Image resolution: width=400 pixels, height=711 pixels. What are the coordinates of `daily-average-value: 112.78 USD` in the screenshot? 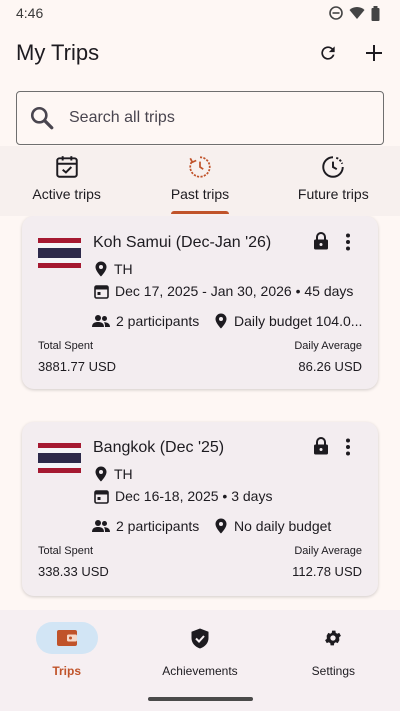 It's located at (327, 571).